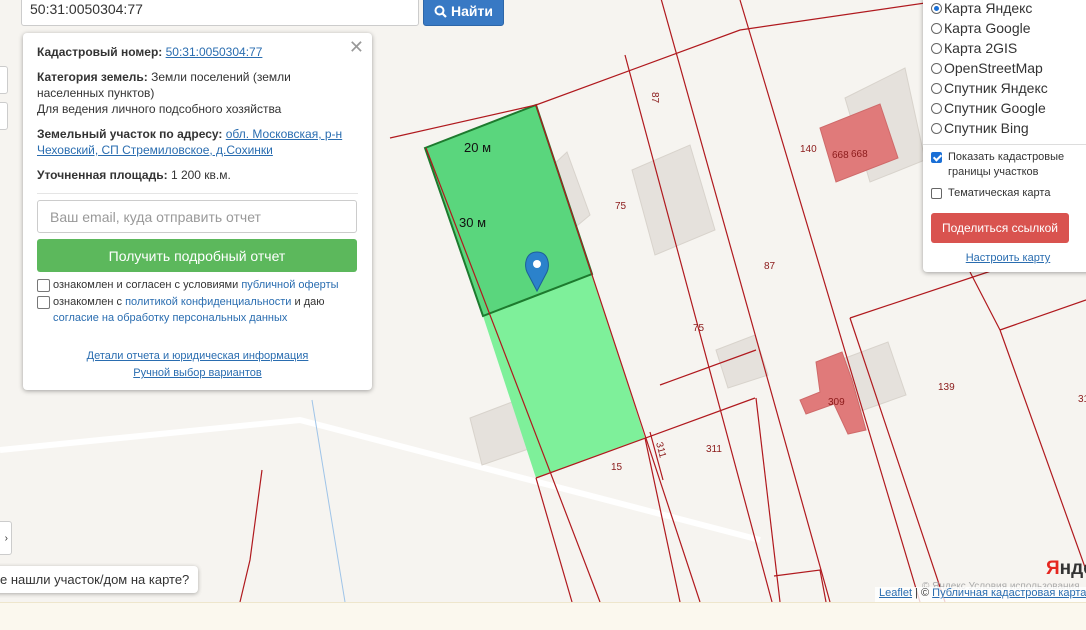  Describe the element at coordinates (999, 193) in the screenshot. I see `thematic-map-label: Тематическая карта` at that location.